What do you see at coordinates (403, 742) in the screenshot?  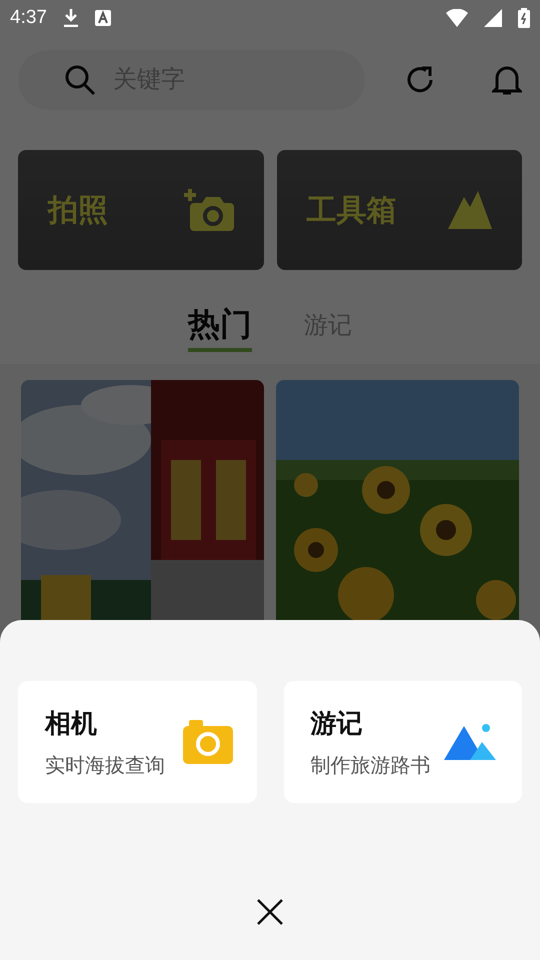 I see `option-card: 游记 制作旅游路书` at bounding box center [403, 742].